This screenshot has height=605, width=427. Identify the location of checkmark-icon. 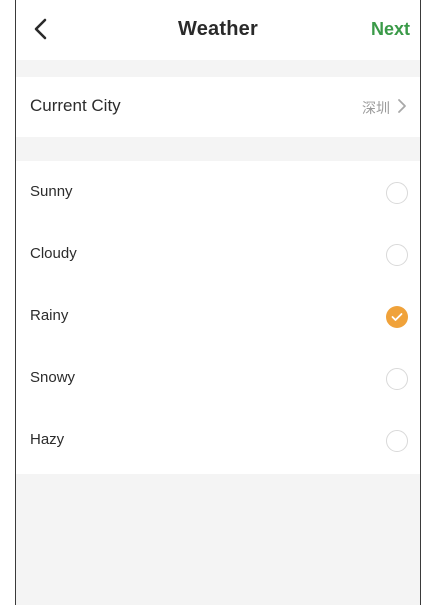
(397, 317).